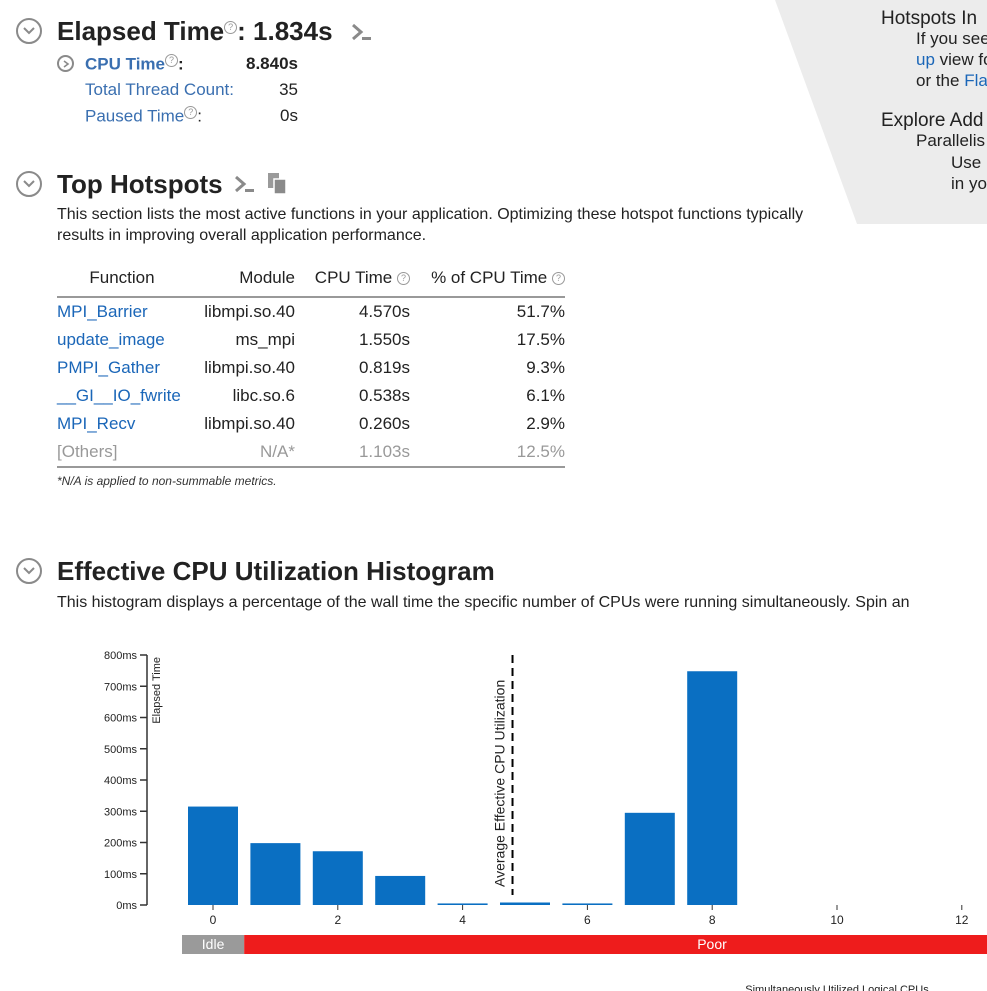  I want to click on y-tick-label: 200ms, so click(121, 844).